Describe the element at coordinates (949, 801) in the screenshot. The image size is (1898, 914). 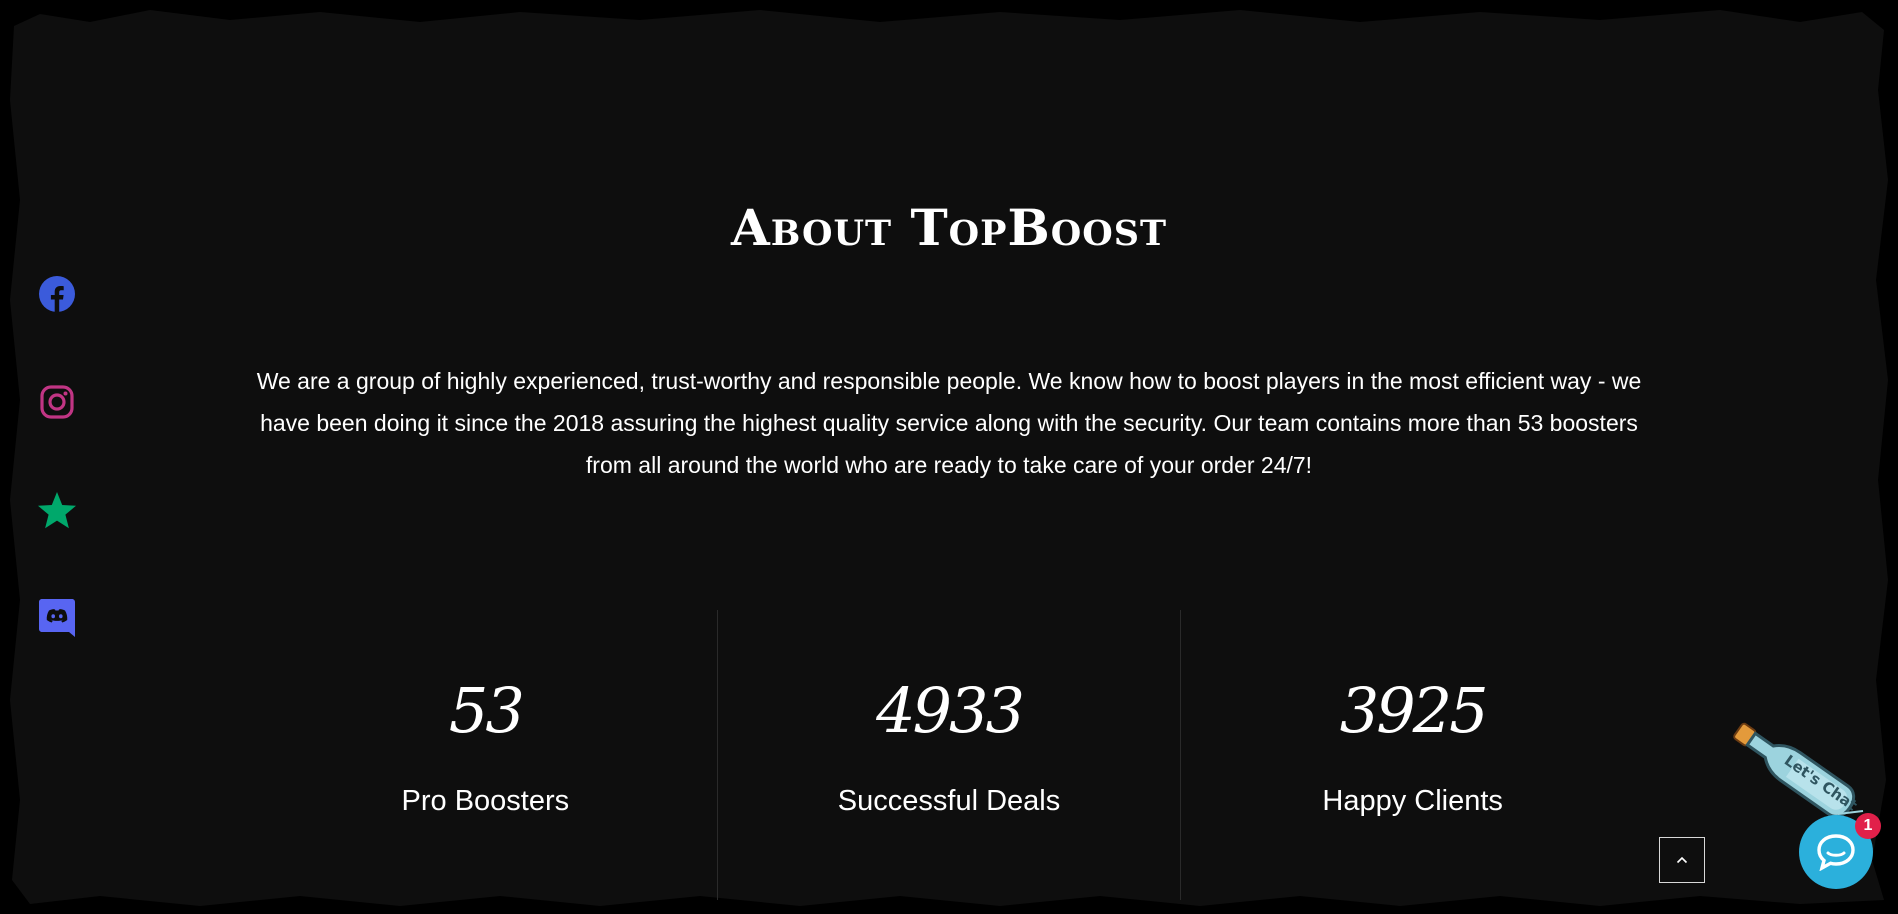
I see `stat-label: Successful Deals` at that location.